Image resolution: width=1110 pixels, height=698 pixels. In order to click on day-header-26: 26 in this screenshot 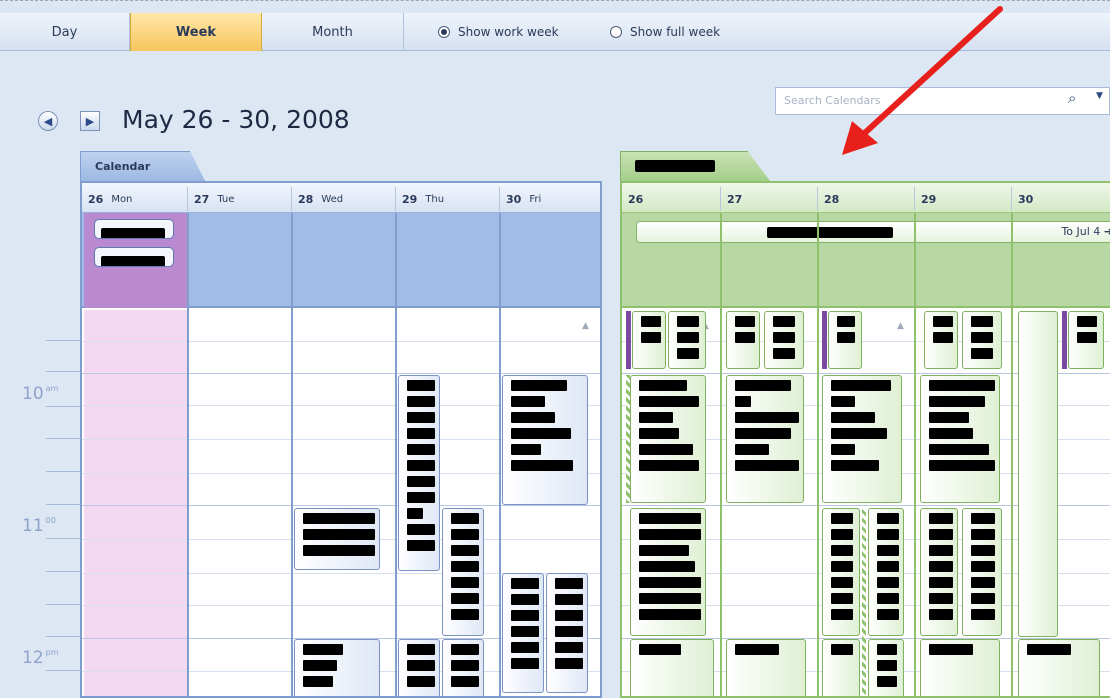, I will do `click(671, 199)`.